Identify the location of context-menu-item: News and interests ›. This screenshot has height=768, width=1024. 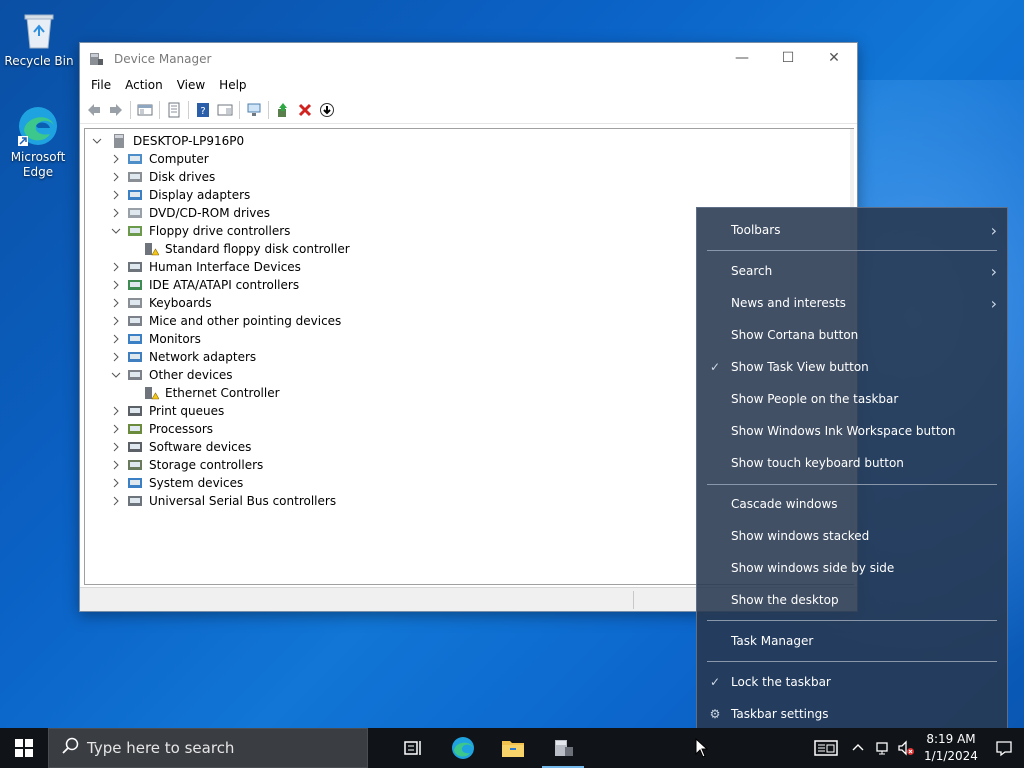
(852, 303).